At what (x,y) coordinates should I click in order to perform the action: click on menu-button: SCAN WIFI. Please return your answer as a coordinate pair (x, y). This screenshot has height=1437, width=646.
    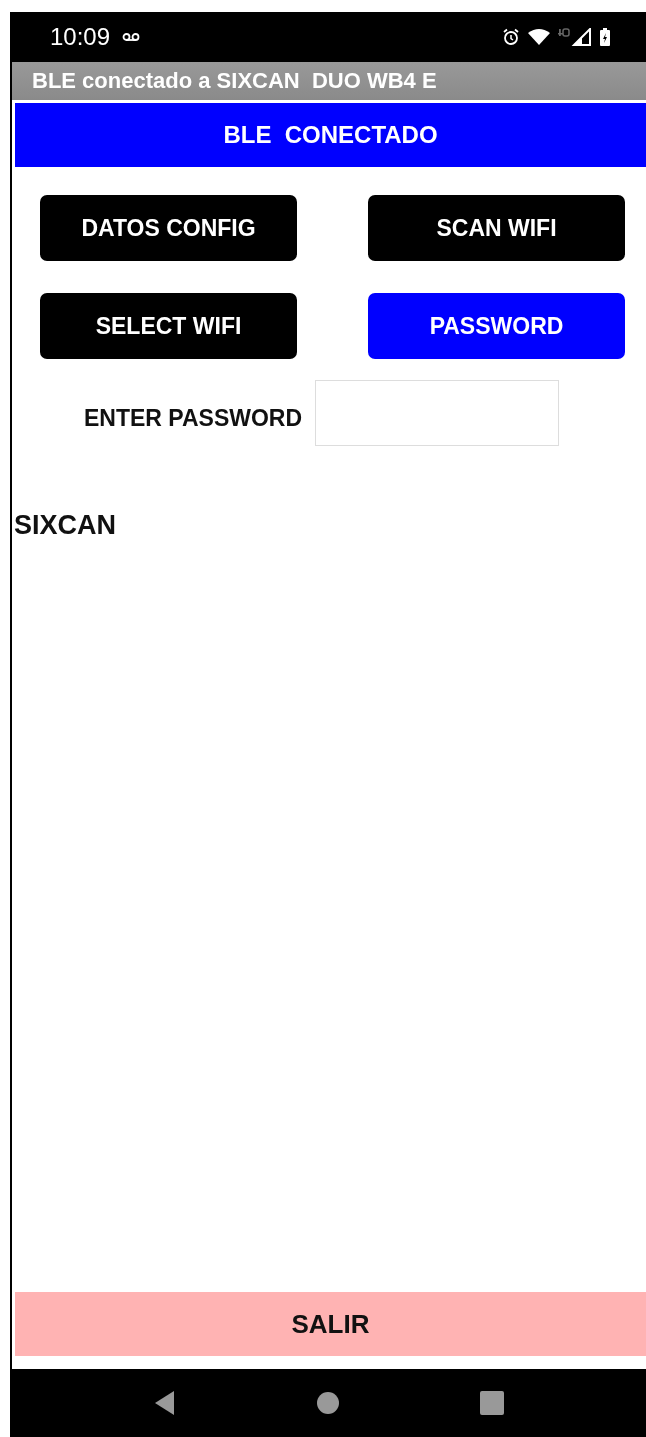
    Looking at the image, I should click on (496, 228).